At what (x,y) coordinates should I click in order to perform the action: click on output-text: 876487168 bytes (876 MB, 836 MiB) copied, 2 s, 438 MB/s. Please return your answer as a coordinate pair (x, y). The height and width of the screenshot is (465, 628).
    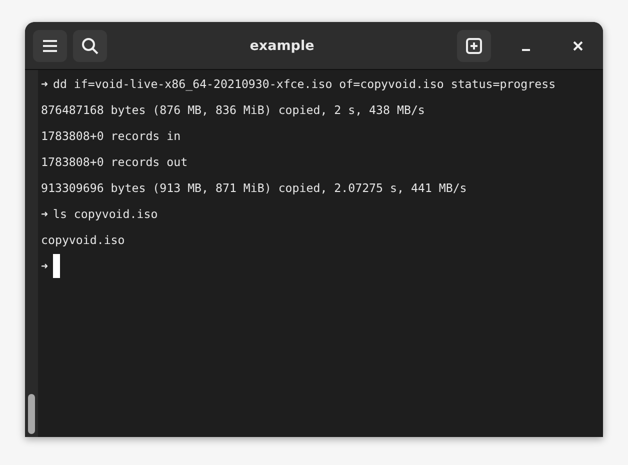
    Looking at the image, I should click on (233, 110).